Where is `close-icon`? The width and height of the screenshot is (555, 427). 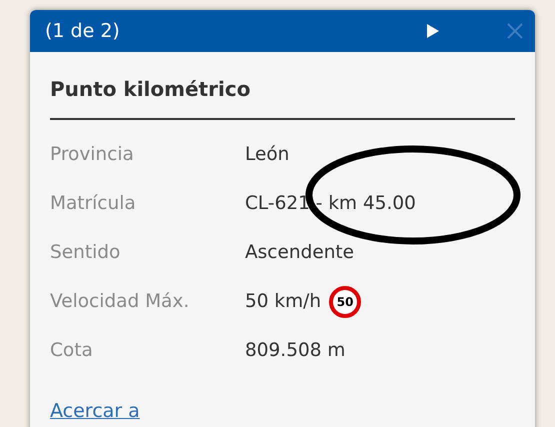
close-icon is located at coordinates (515, 31).